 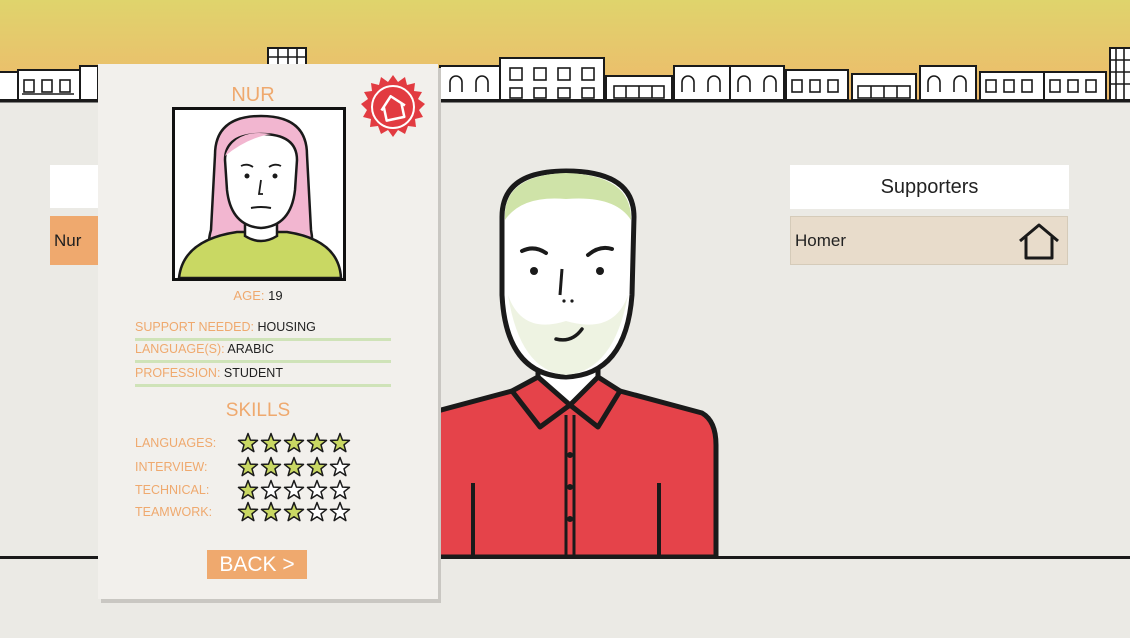 I want to click on support-needed-row: SUPPORT NEEDED: HOUSING, so click(x=263, y=330).